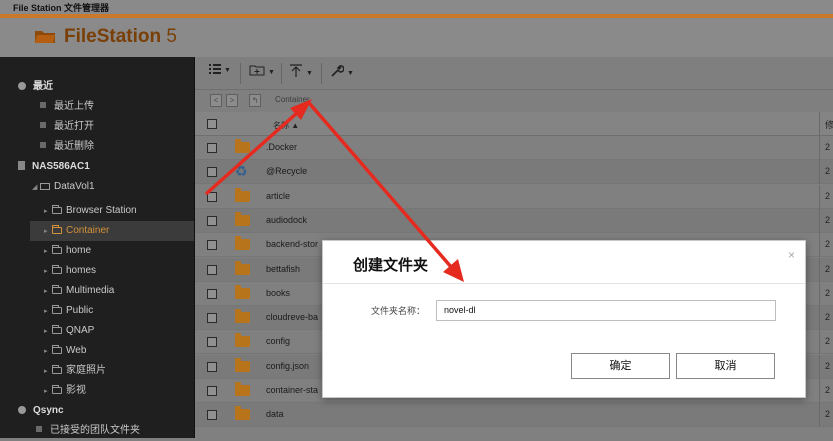 The width and height of the screenshot is (833, 441). I want to click on path-bar: < > ↰ Container, so click(514, 101).